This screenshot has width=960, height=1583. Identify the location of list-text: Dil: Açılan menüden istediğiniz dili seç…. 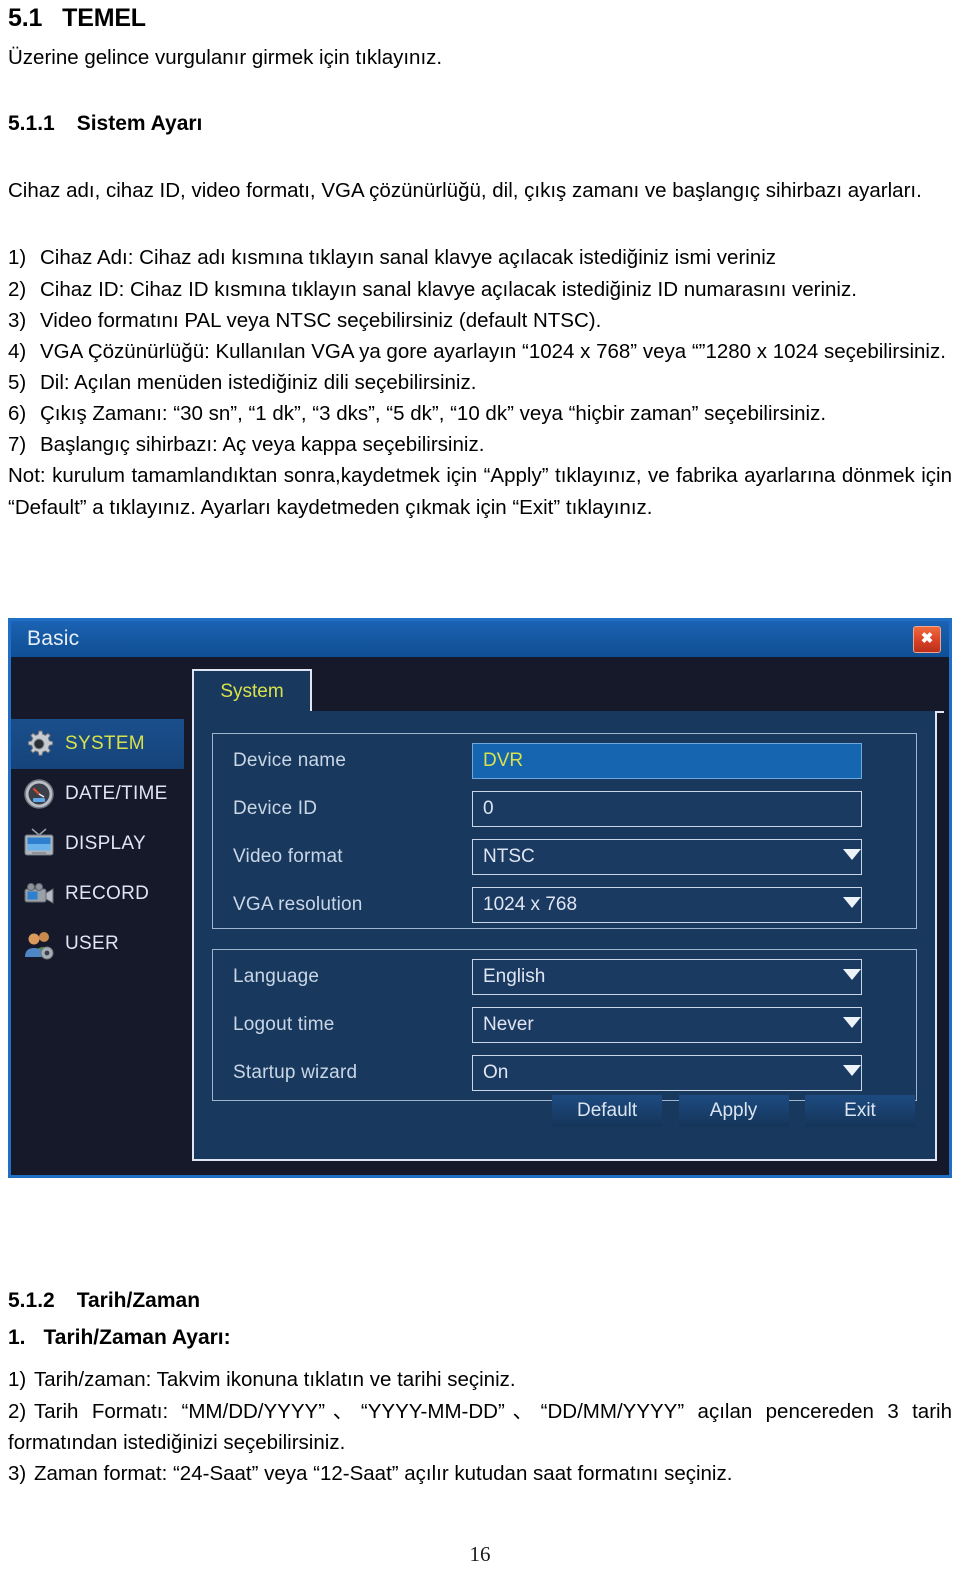
(258, 382).